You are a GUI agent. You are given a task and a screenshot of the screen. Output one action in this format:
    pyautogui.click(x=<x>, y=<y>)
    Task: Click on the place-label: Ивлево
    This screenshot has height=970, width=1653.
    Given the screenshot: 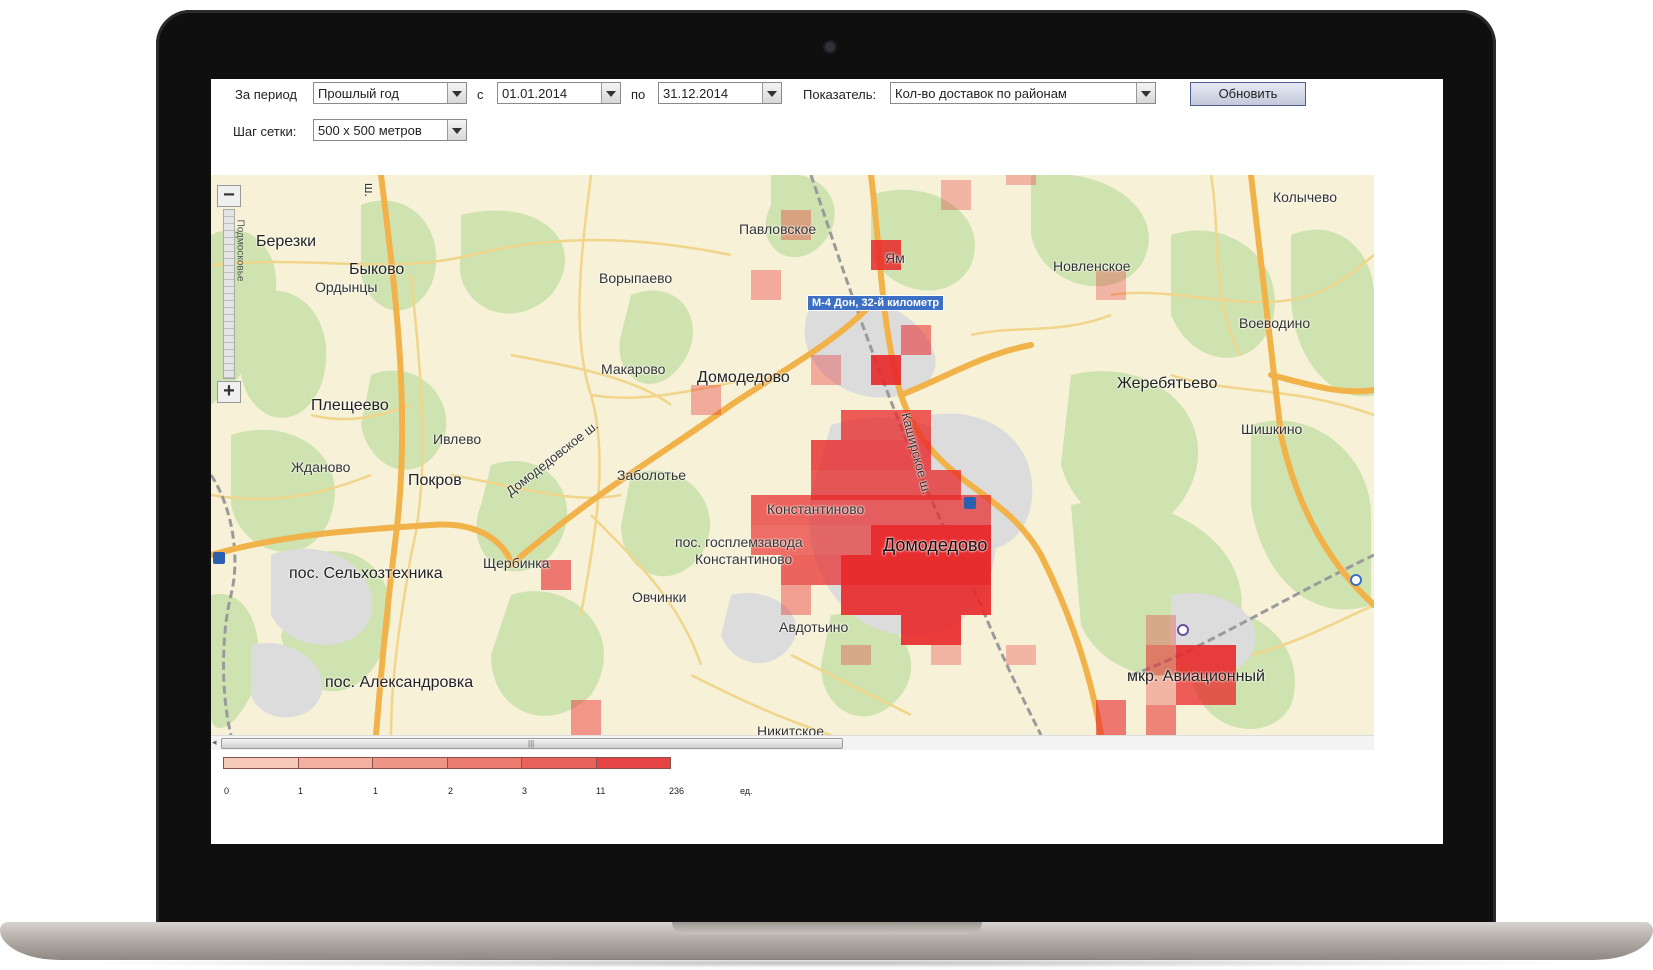 What is the action you would take?
    pyautogui.click(x=457, y=439)
    